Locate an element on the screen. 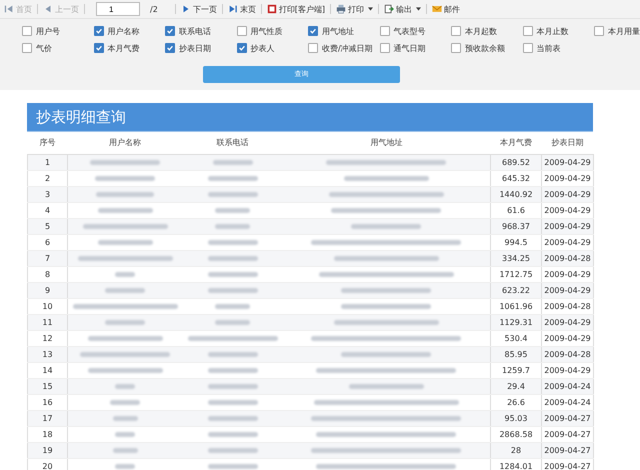  row-number: 12 is located at coordinates (48, 338).